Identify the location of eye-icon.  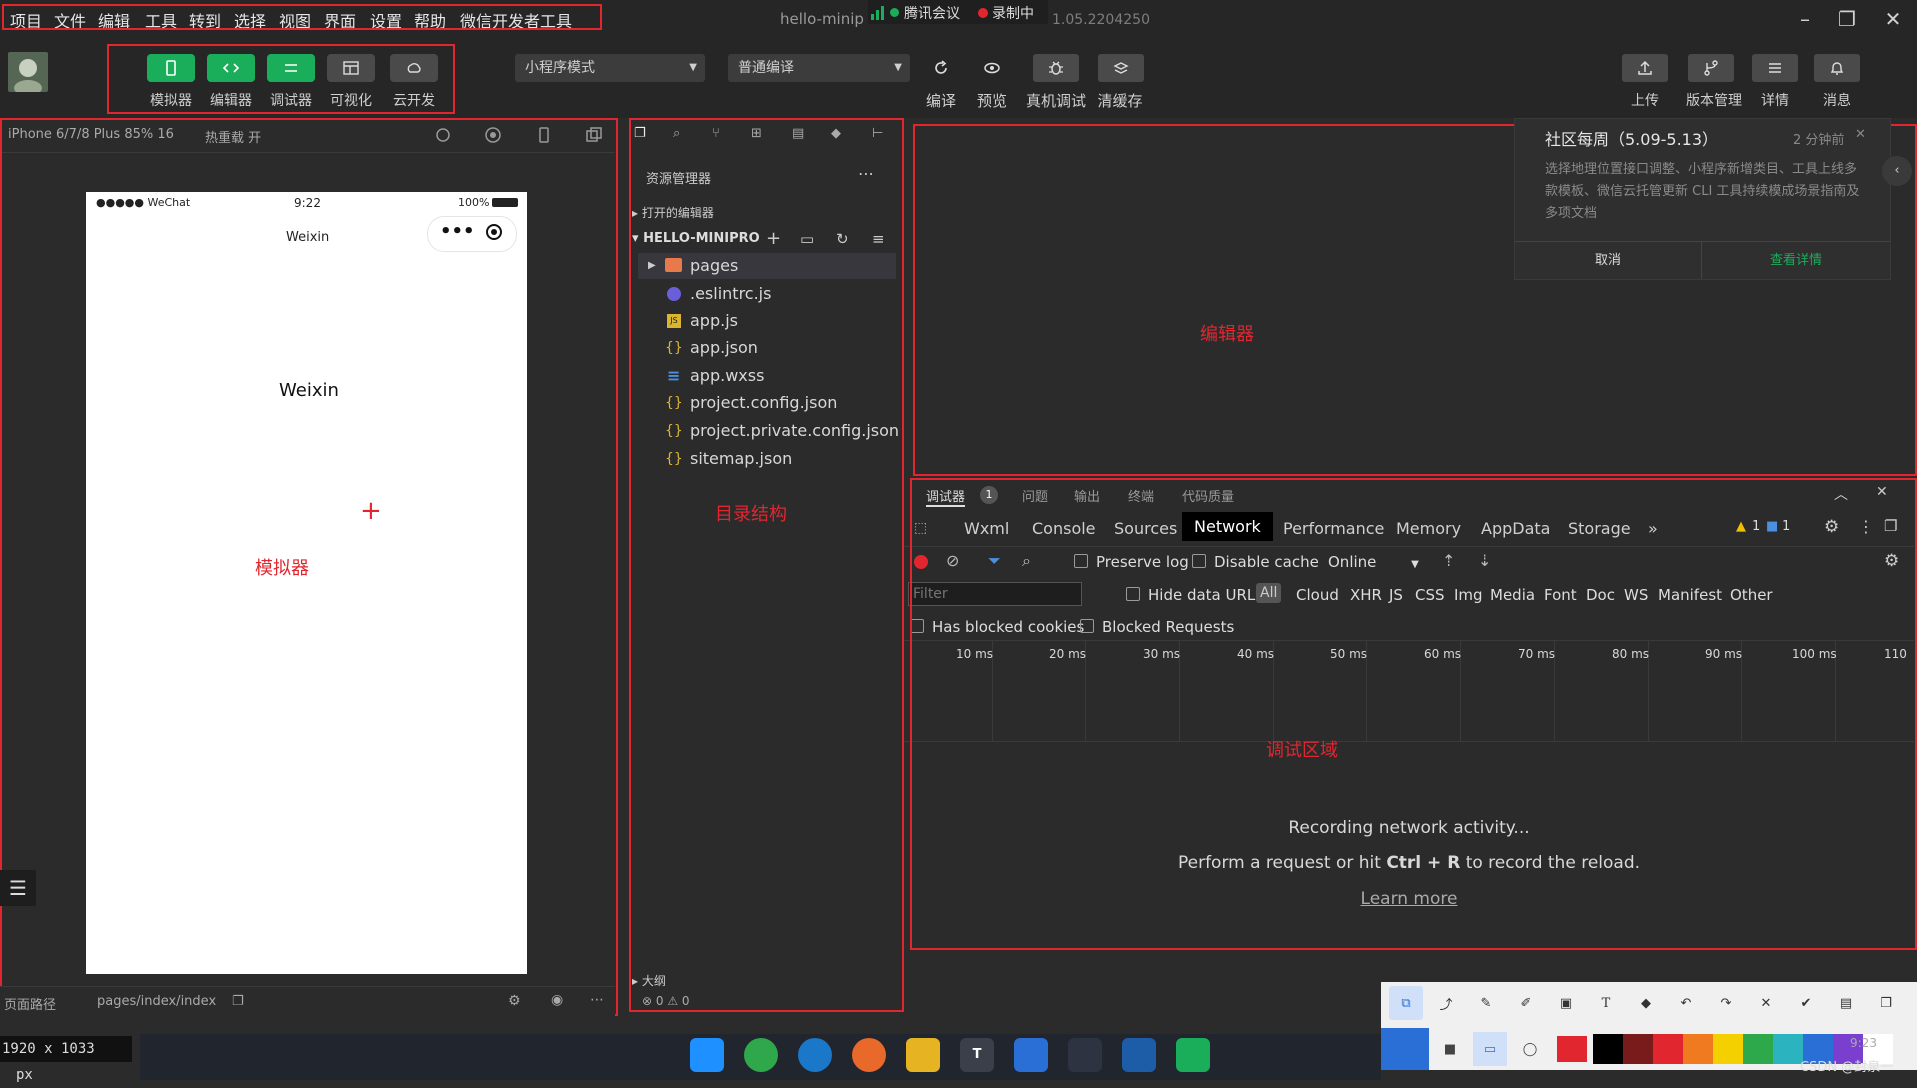
(992, 68).